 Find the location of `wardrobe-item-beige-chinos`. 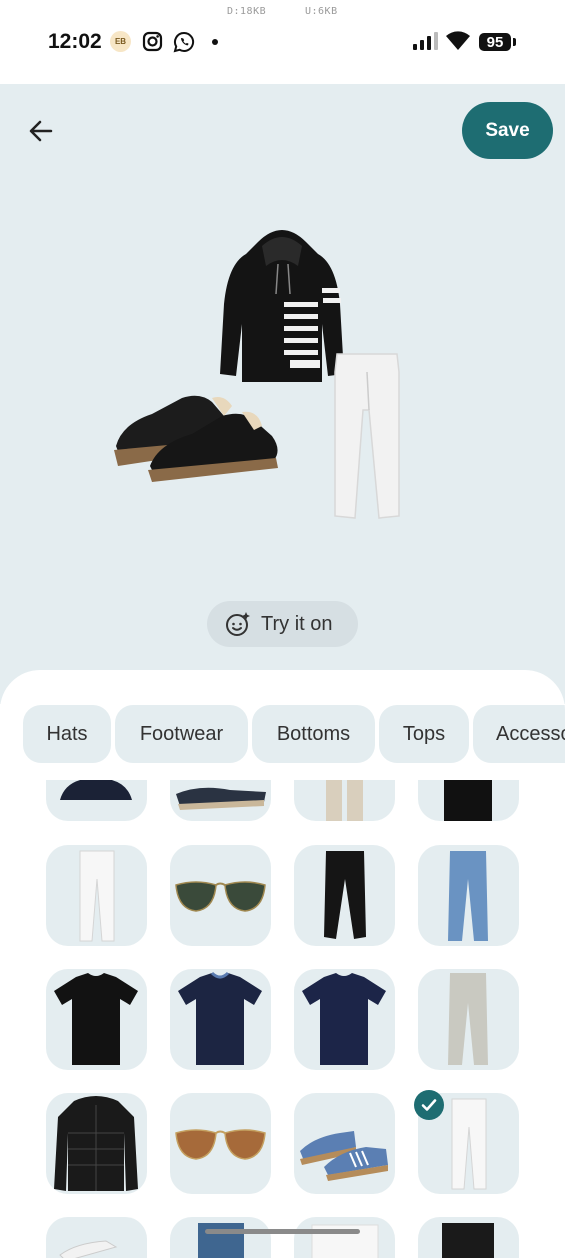

wardrobe-item-beige-chinos is located at coordinates (344, 800).